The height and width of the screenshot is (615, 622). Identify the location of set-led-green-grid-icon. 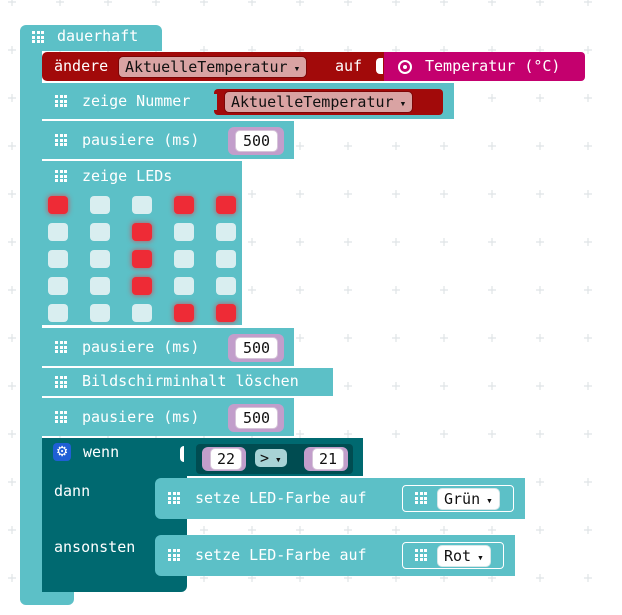
(174, 498).